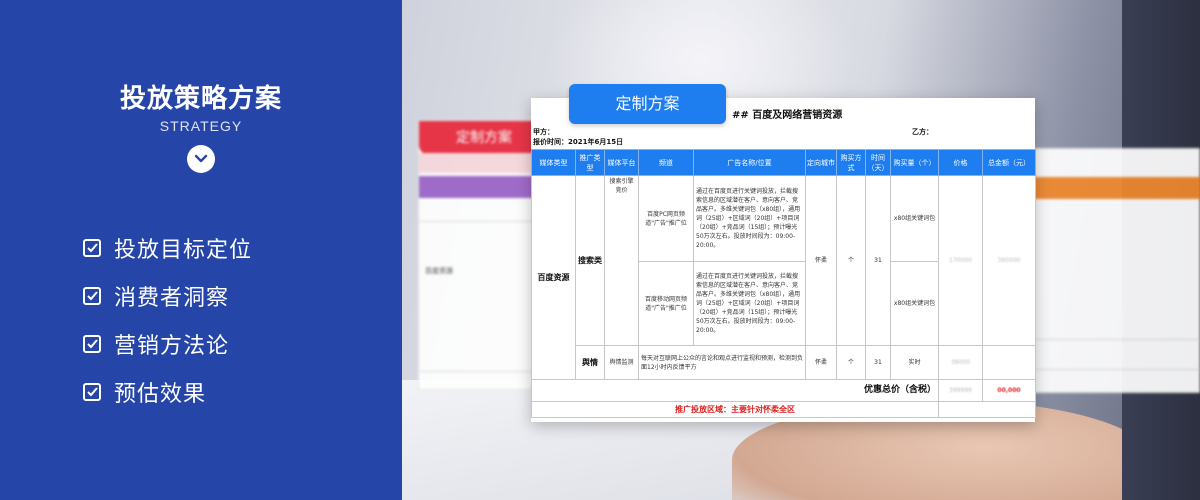 The width and height of the screenshot is (1200, 500). I want to click on column-header: 广告名称/位置, so click(749, 162).